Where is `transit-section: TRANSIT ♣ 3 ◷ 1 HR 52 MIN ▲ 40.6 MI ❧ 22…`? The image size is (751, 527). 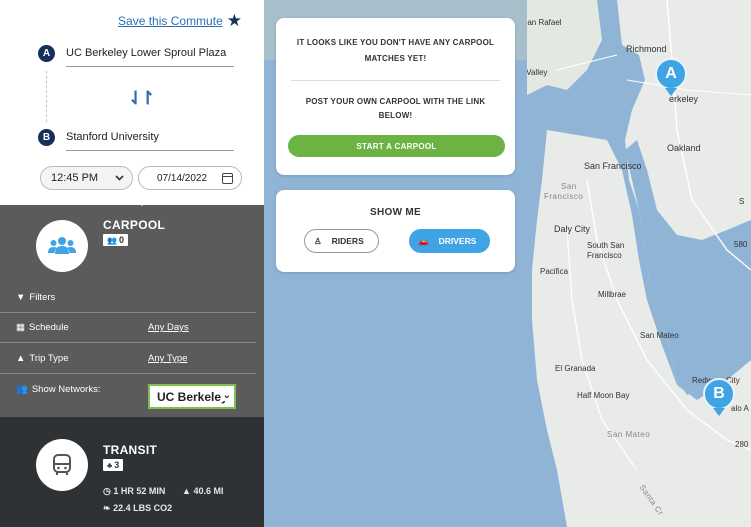
transit-section: TRANSIT ♣ 3 ◷ 1 HR 52 MIN ▲ 40.6 MI ❧ 22… is located at coordinates (132, 472).